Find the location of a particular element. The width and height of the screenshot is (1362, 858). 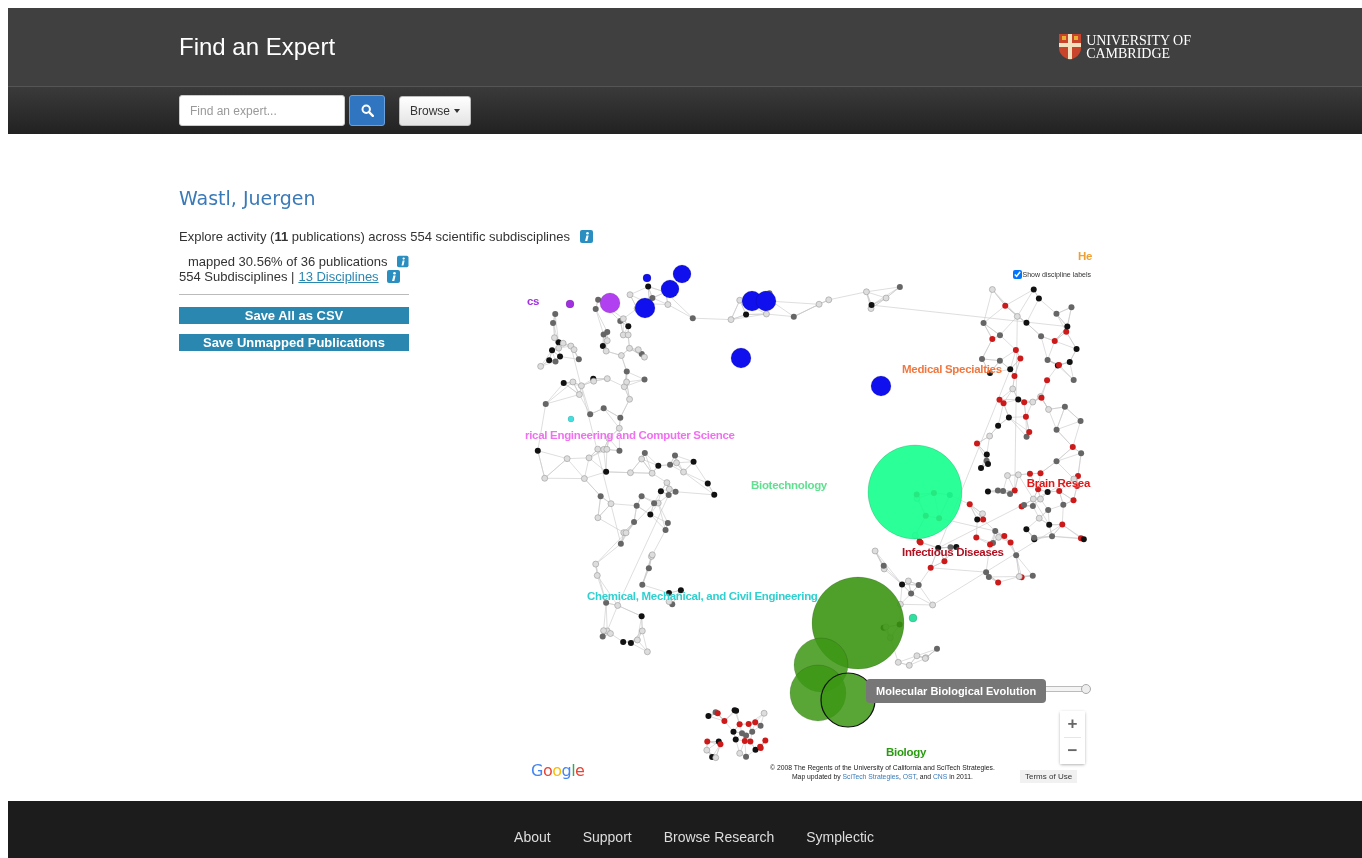

search-button is located at coordinates (367, 110).